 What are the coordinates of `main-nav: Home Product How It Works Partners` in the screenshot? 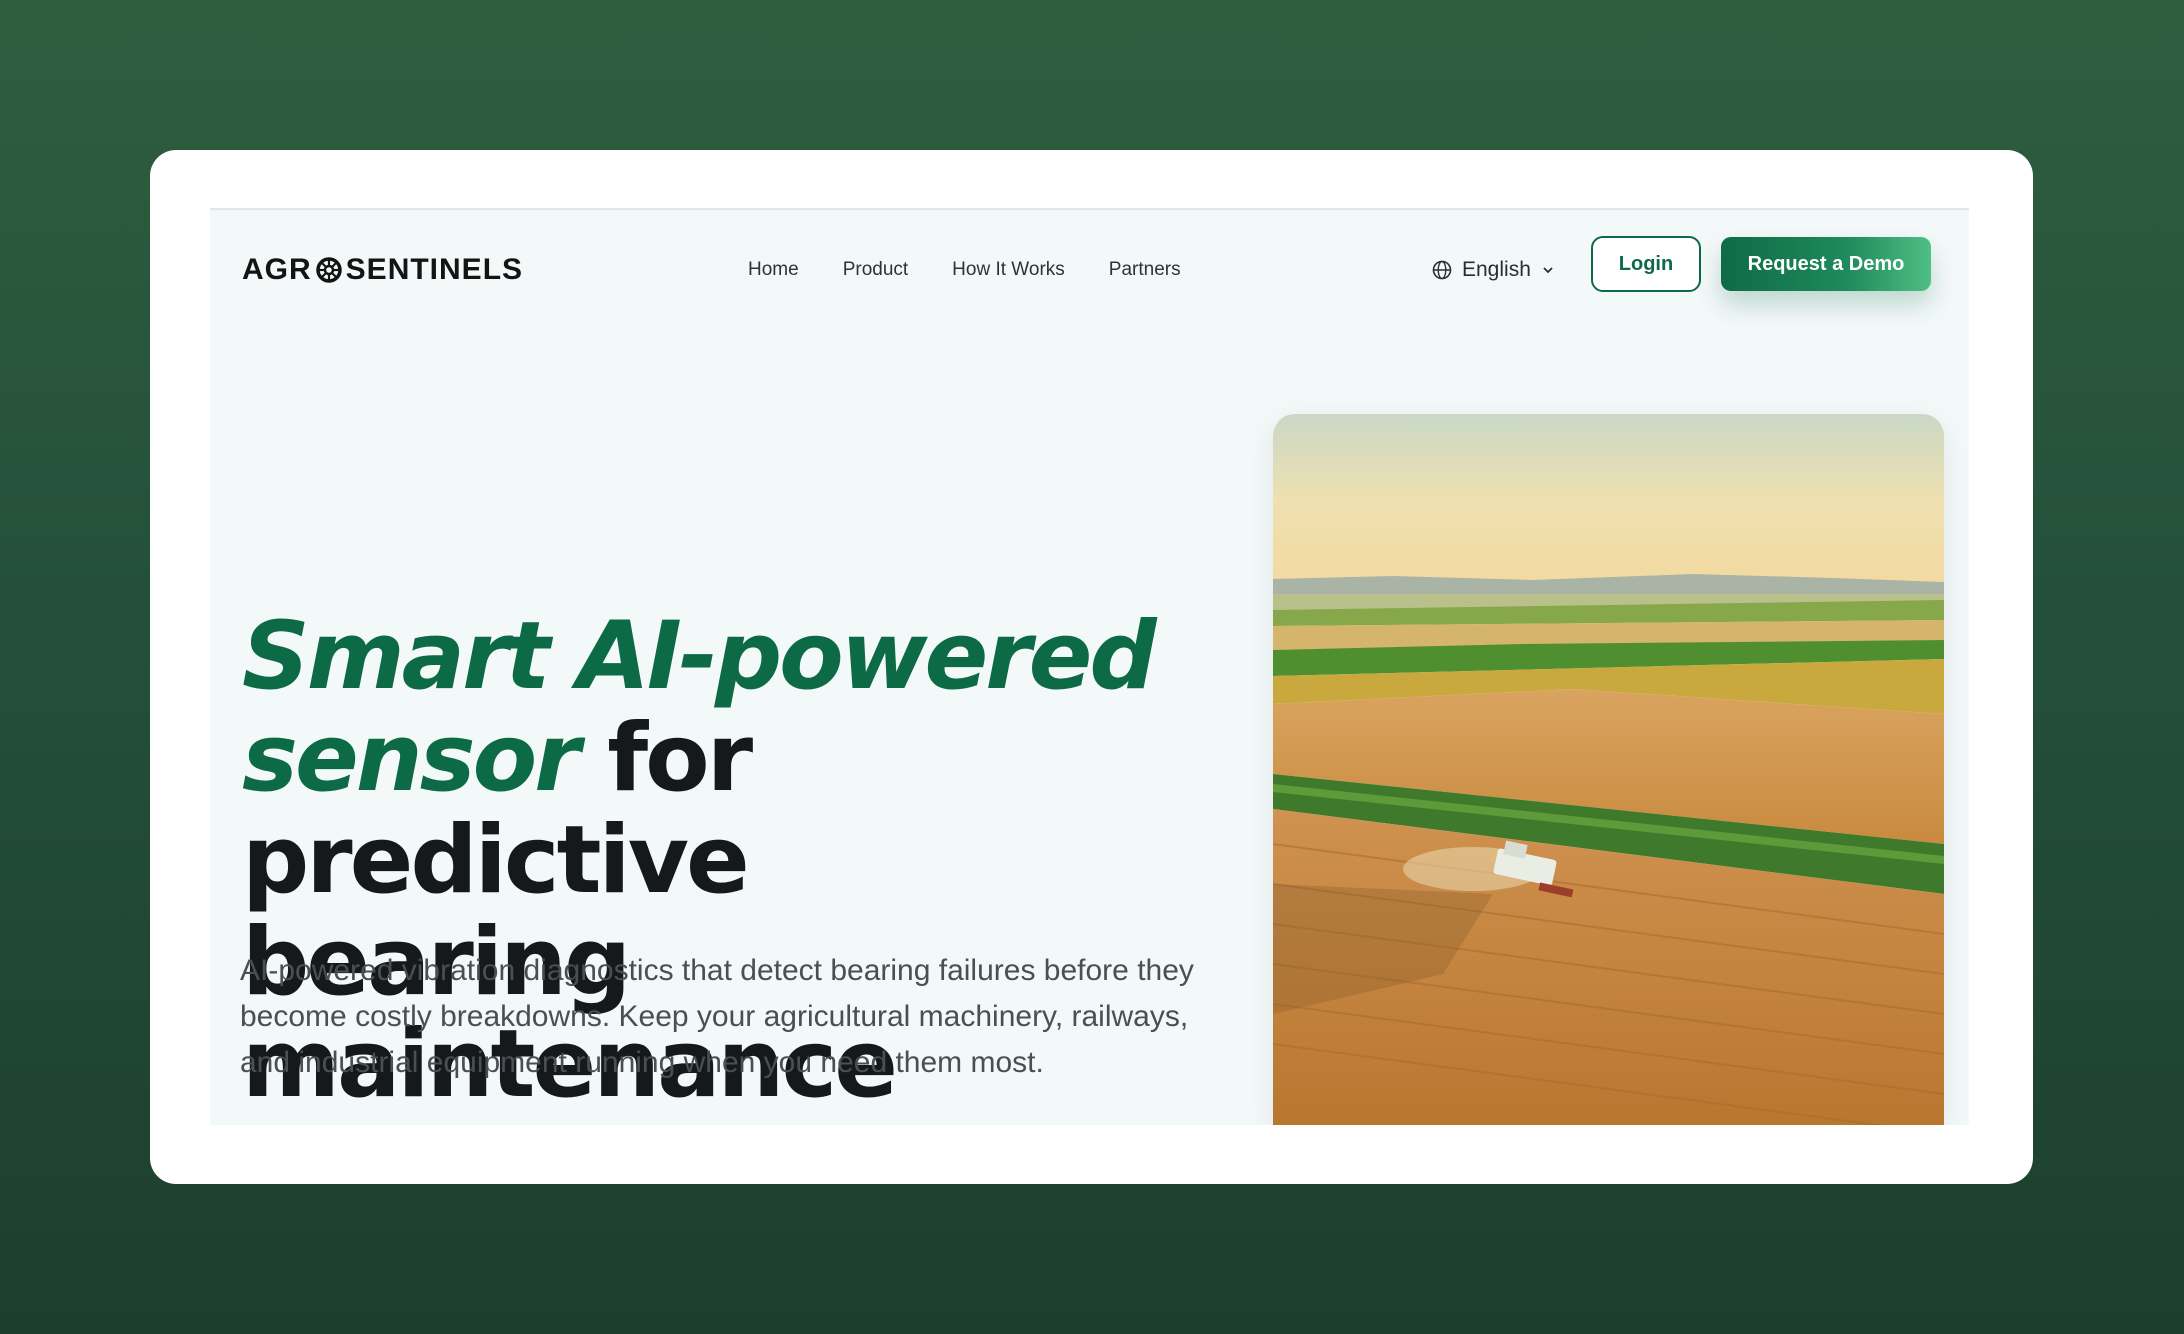 It's located at (986, 270).